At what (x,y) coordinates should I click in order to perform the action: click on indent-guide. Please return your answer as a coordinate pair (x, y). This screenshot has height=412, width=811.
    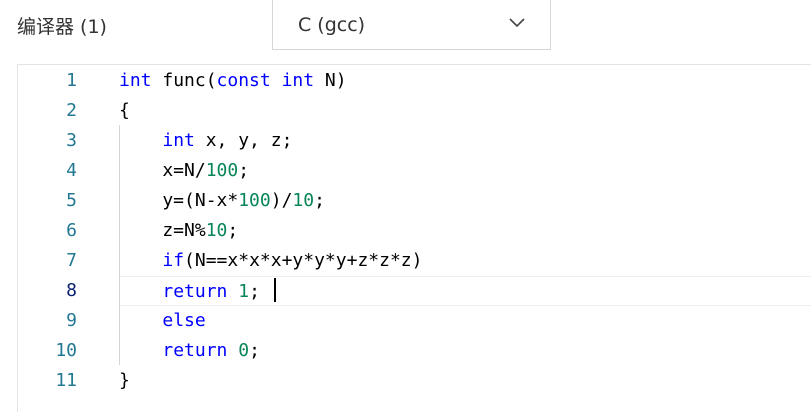
    Looking at the image, I should click on (119, 245).